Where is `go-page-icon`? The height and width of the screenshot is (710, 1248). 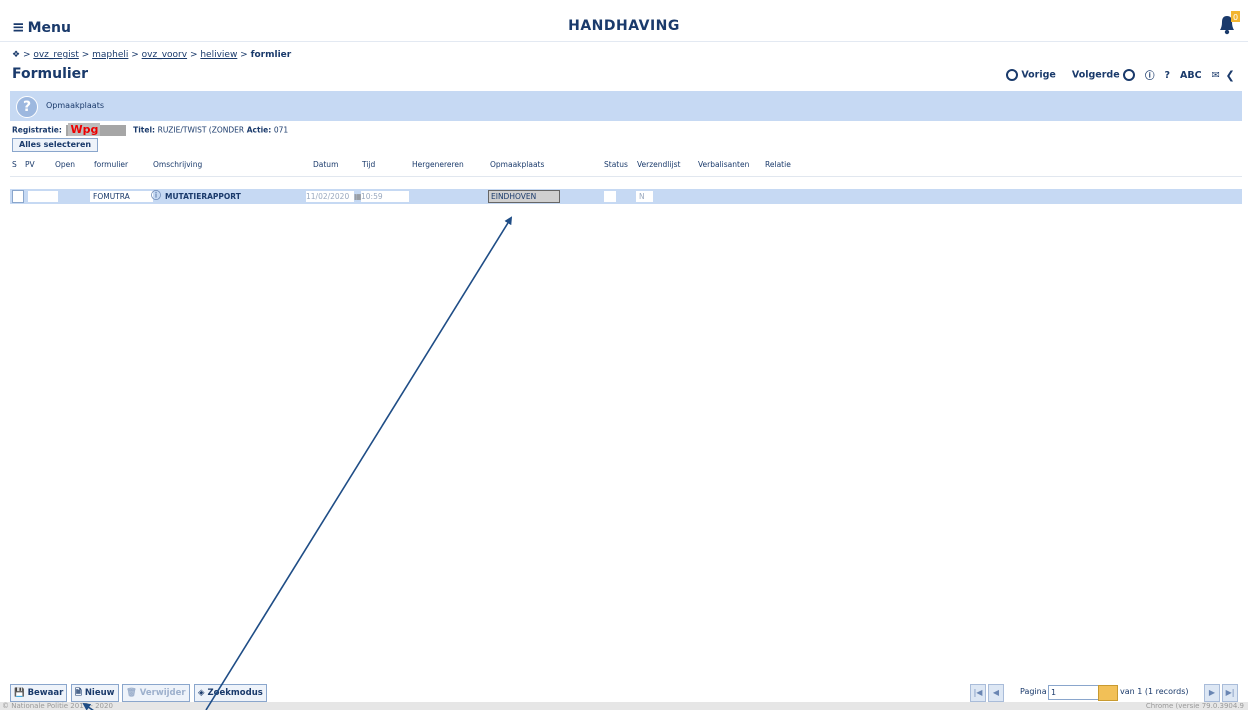 go-page-icon is located at coordinates (1108, 693).